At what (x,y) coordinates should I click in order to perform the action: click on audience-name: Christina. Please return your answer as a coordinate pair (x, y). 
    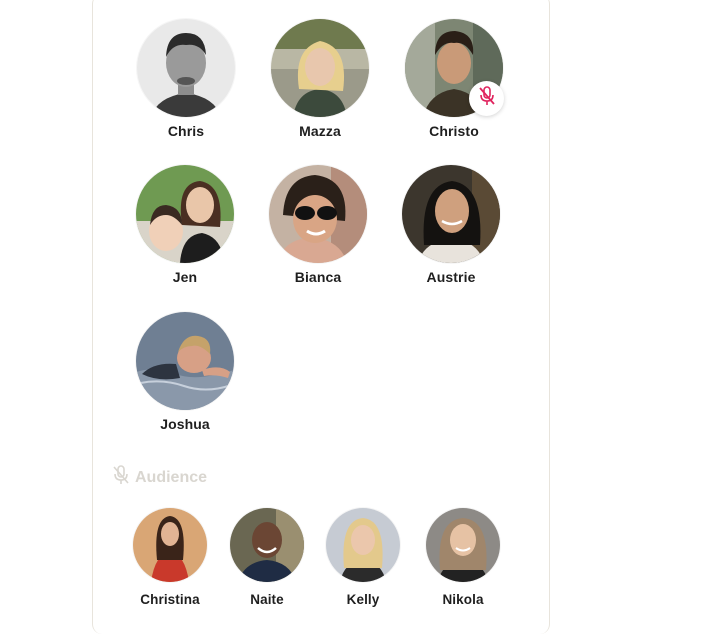
    Looking at the image, I should click on (170, 599).